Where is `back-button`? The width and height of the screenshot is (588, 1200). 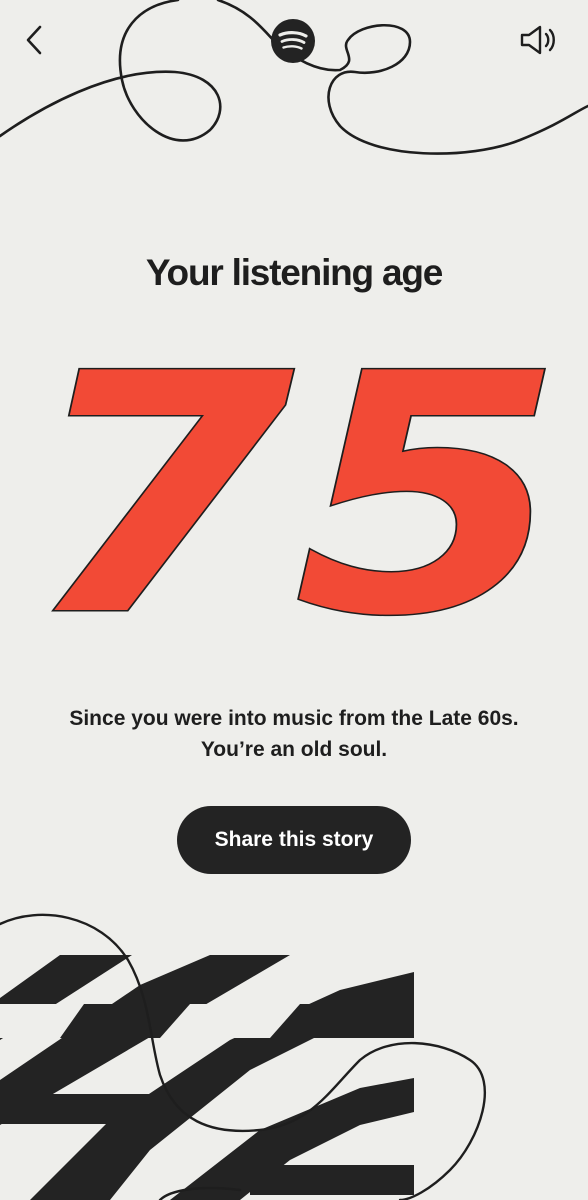
back-button is located at coordinates (34, 40).